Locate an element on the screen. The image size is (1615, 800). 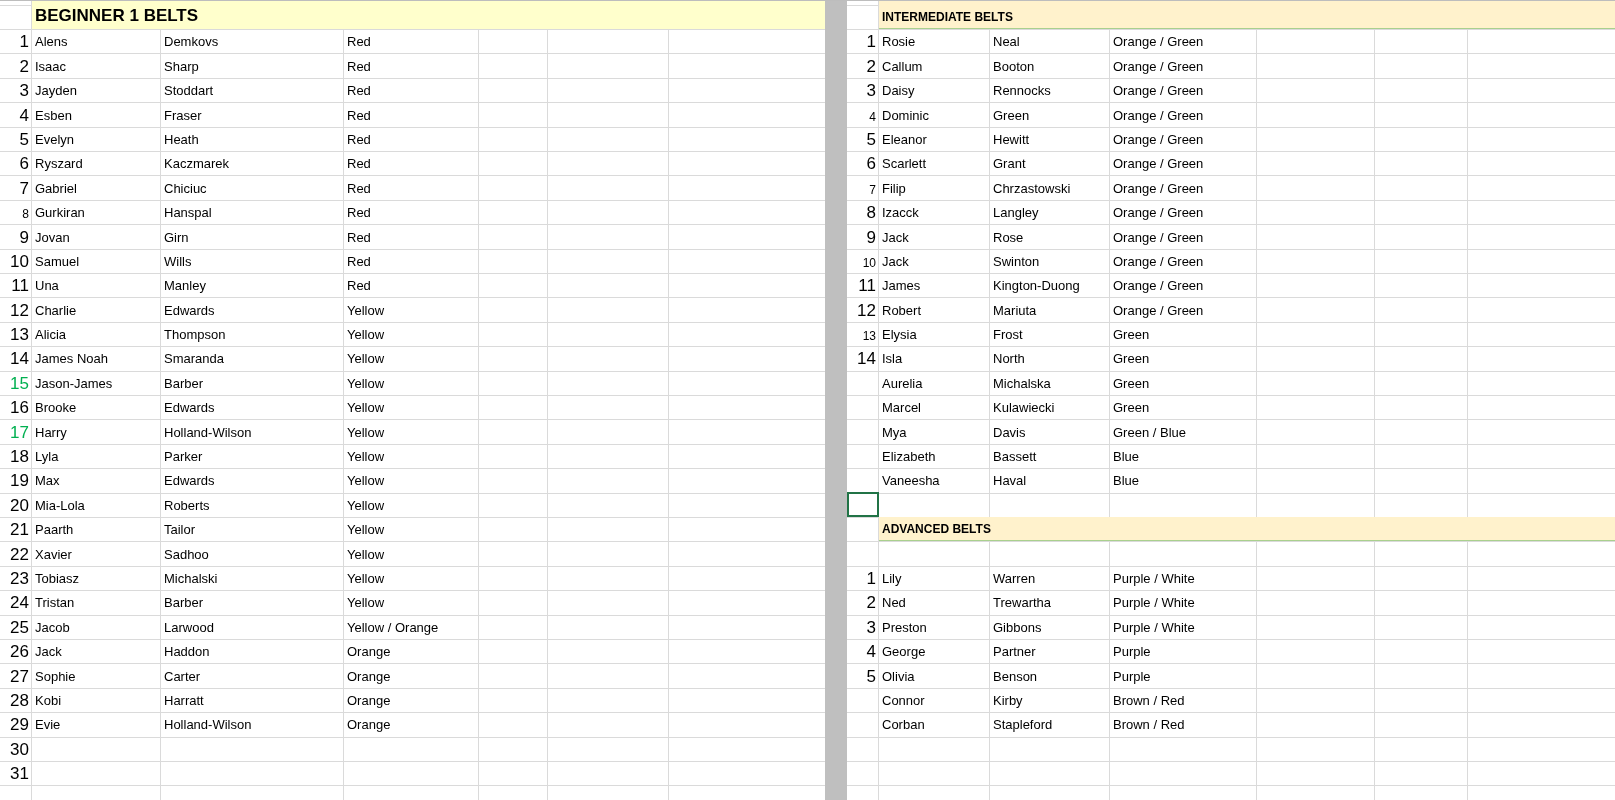
table-cell-text: Marcel is located at coordinates (901, 408).